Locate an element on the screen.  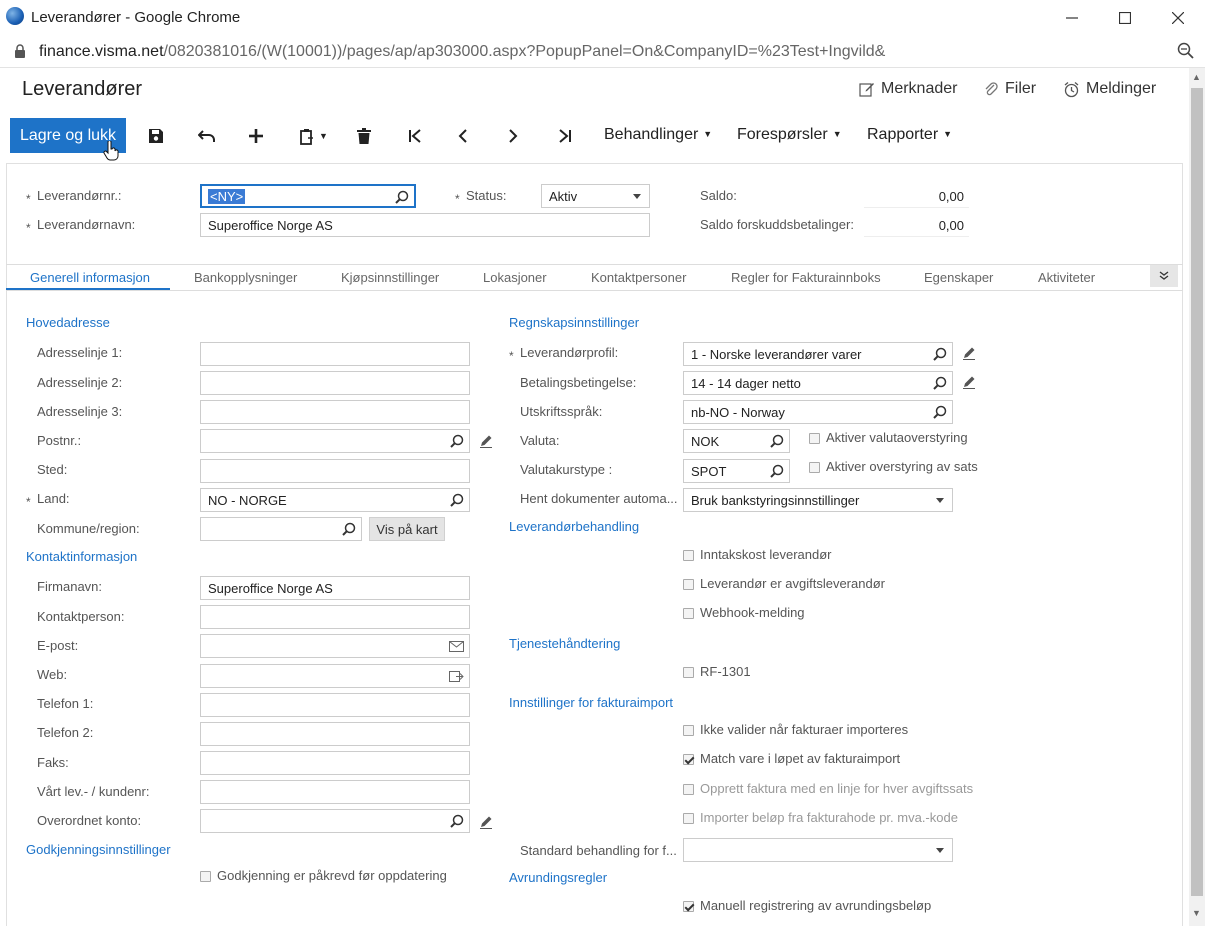
company-name-input: Superoffice Norge AS is located at coordinates (335, 588).